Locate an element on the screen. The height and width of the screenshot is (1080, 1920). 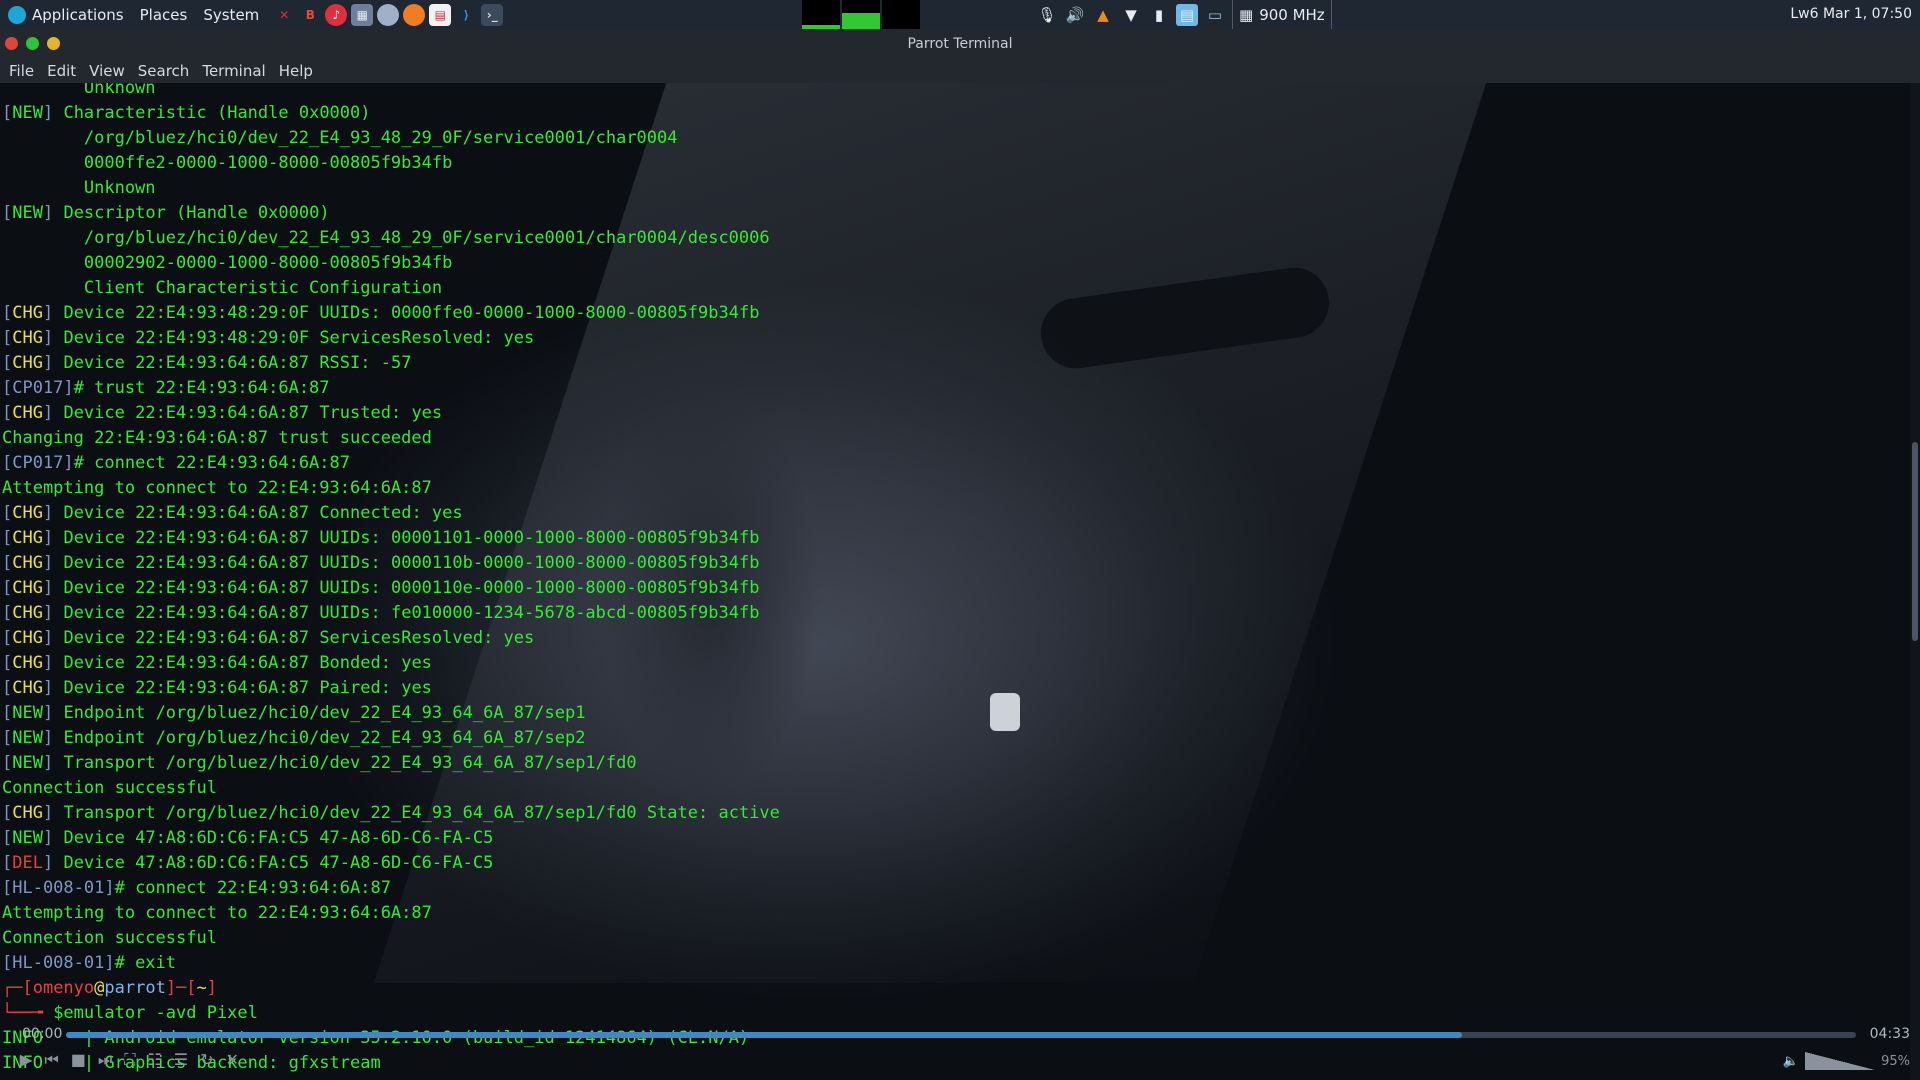
line-text: $emulator -avd Pixel is located at coordinates (155, 1013).